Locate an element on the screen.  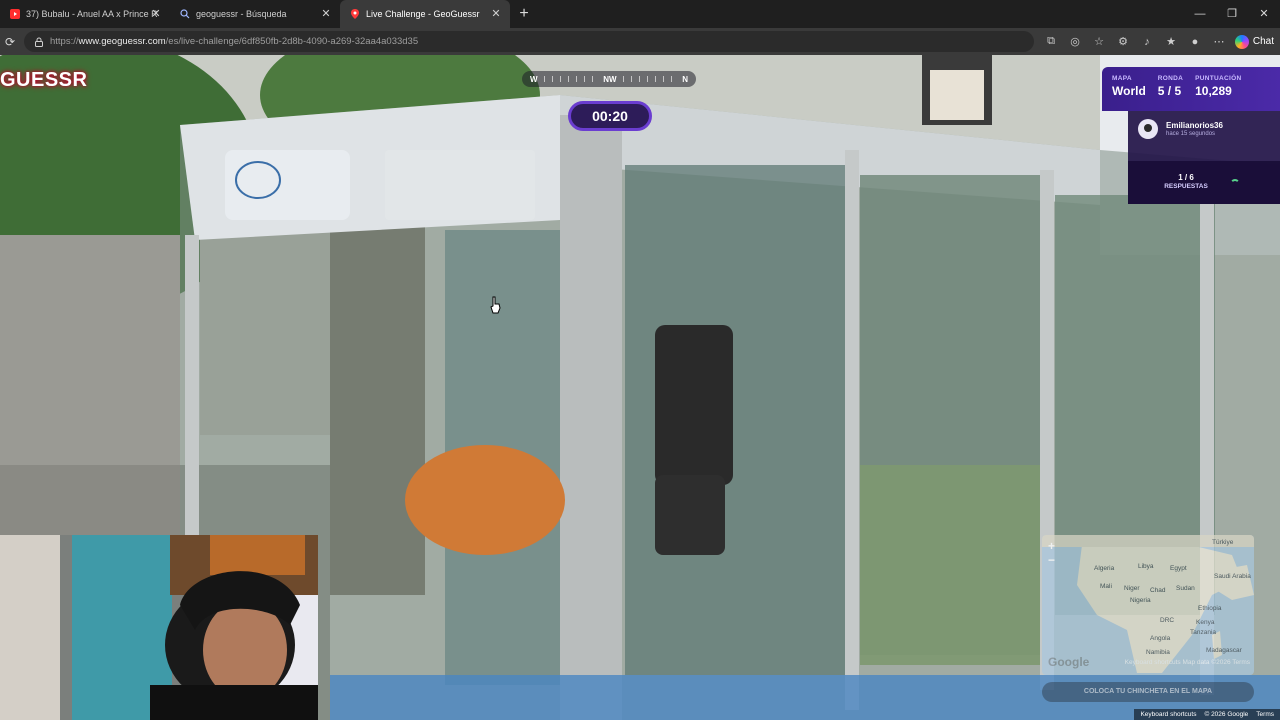
avatar is located at coordinates (1148, 129).